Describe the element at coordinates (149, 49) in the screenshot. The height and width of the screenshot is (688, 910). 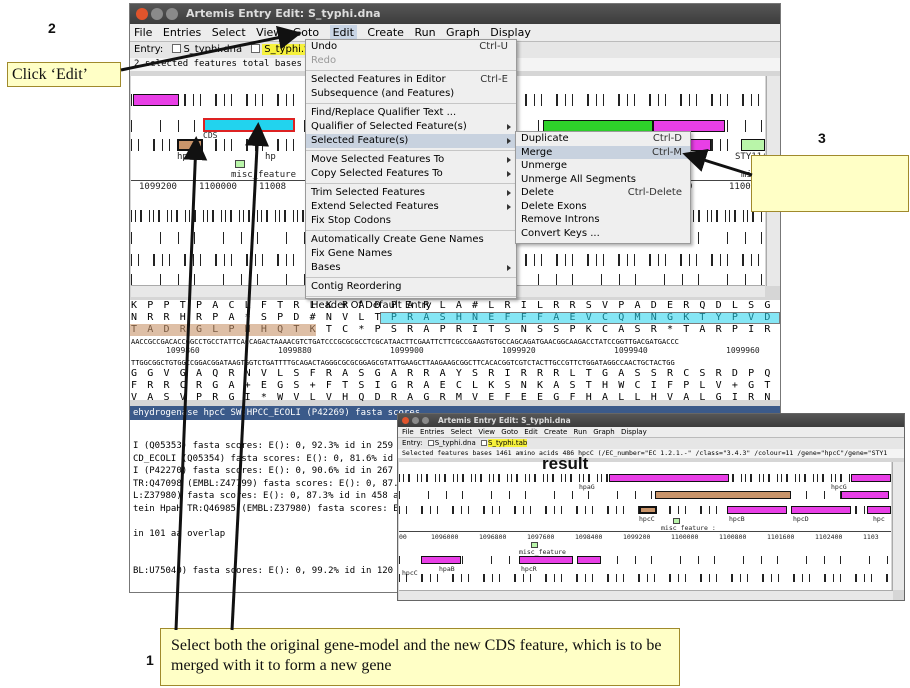
I see `entry-label: Entry:` at that location.